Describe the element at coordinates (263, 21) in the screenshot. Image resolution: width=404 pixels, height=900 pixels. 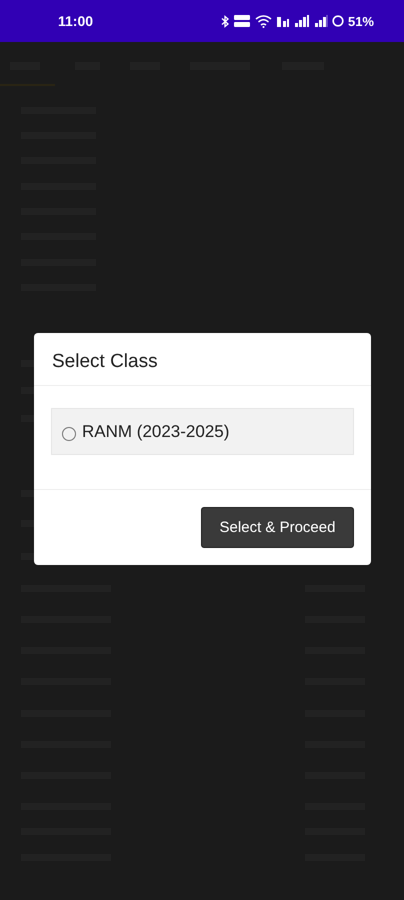
I see `wifi-icon` at that location.